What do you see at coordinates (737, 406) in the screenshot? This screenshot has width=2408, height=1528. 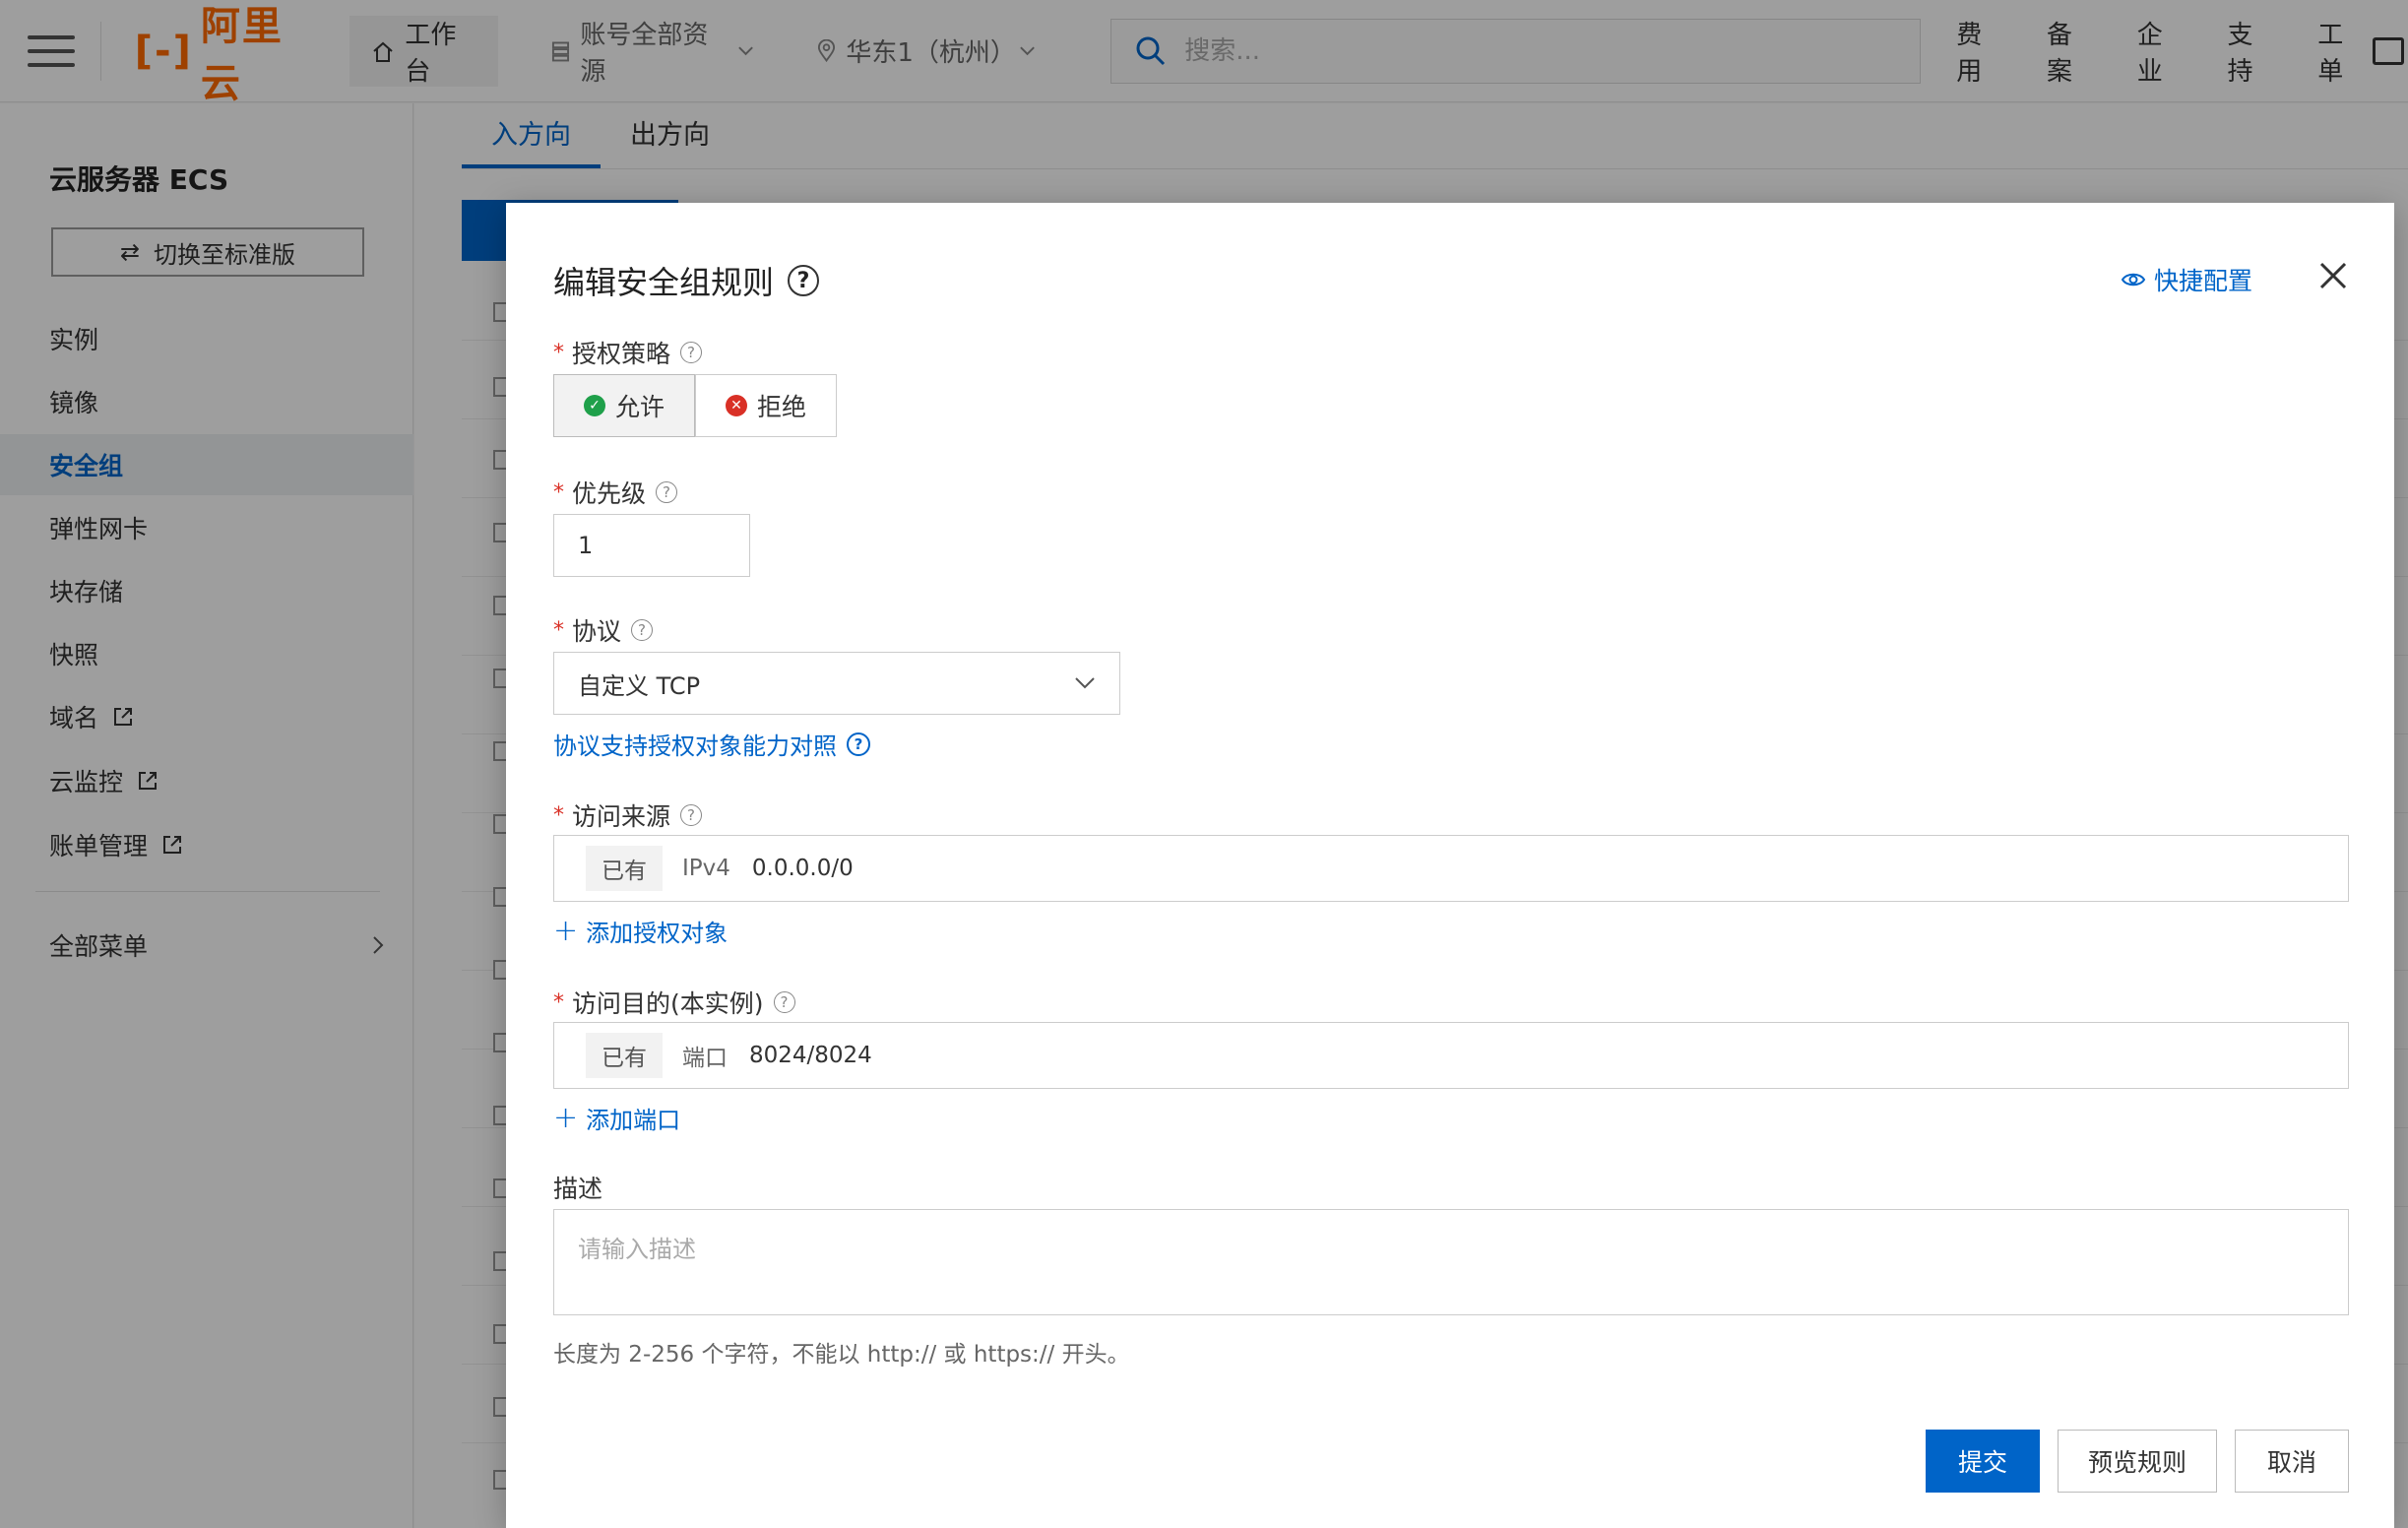 I see `x-circle-icon: ✕` at bounding box center [737, 406].